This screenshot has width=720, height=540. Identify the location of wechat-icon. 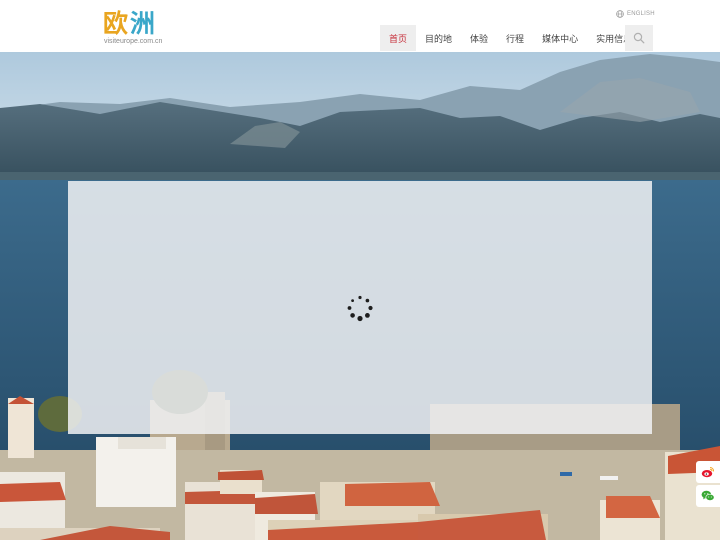
(708, 495).